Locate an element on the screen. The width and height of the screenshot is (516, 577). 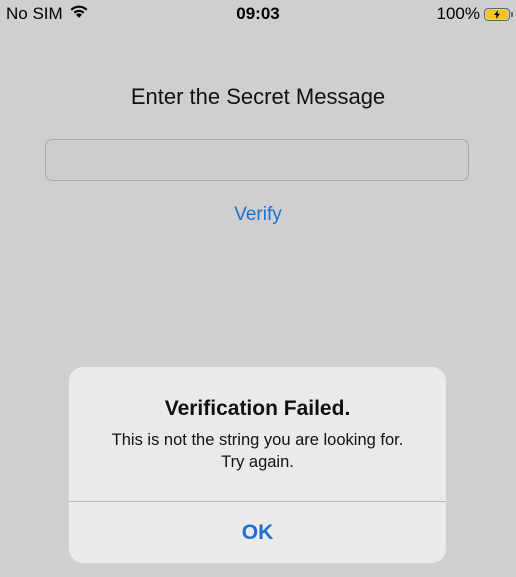
battery-percent: 100% is located at coordinates (458, 13).